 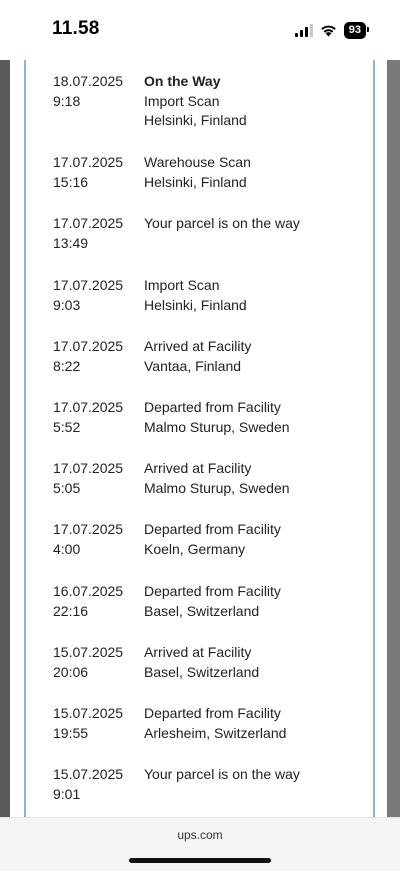 What do you see at coordinates (195, 295) in the screenshot?
I see `event-description: Import Scan Helsinki, Finland` at bounding box center [195, 295].